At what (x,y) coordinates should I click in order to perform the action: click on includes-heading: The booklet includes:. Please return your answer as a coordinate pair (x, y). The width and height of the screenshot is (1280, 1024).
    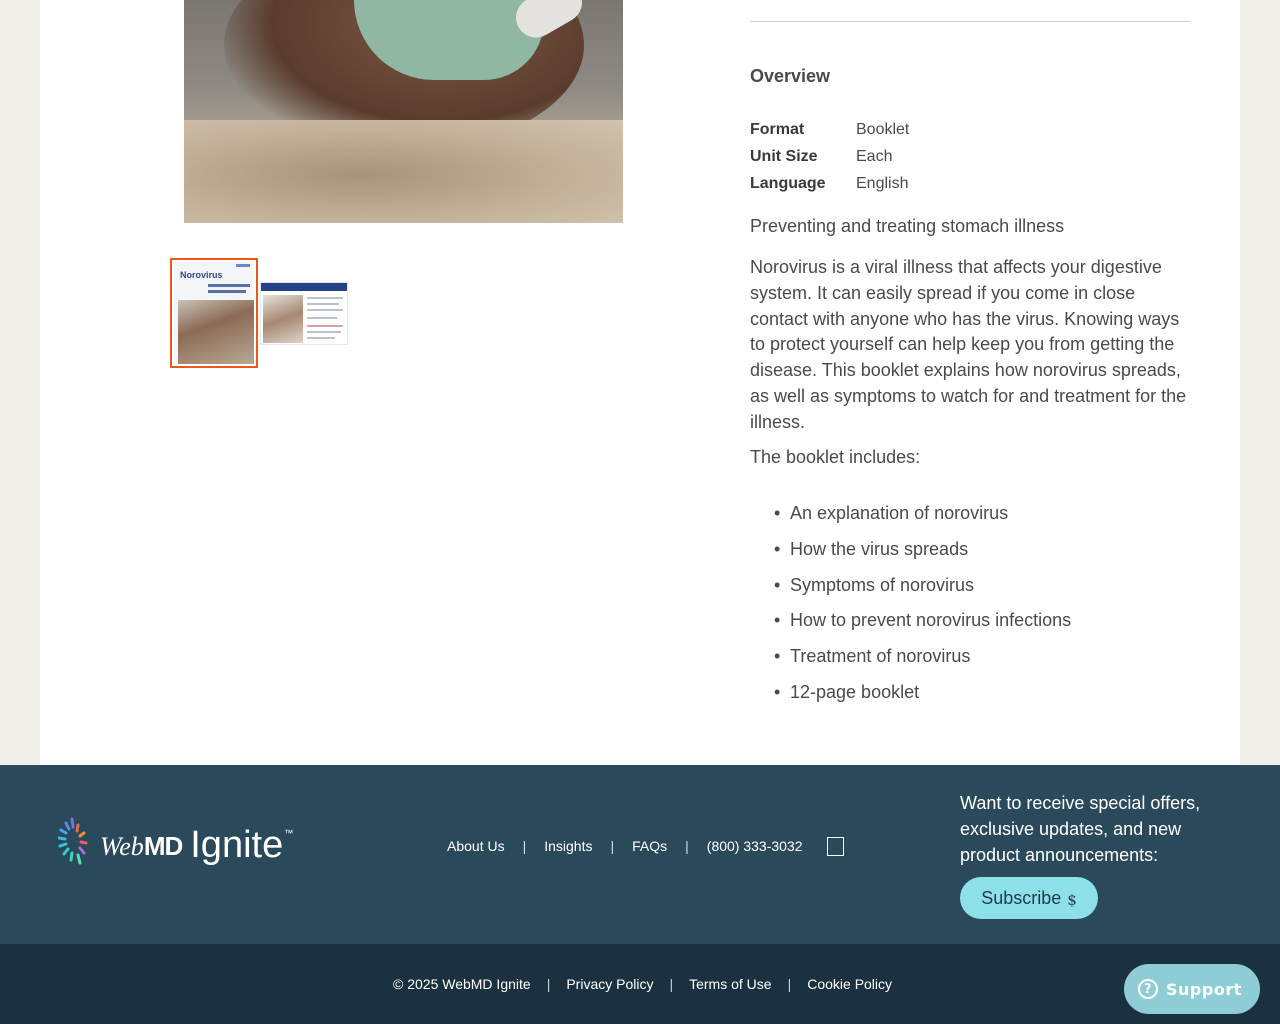
    Looking at the image, I should click on (835, 457).